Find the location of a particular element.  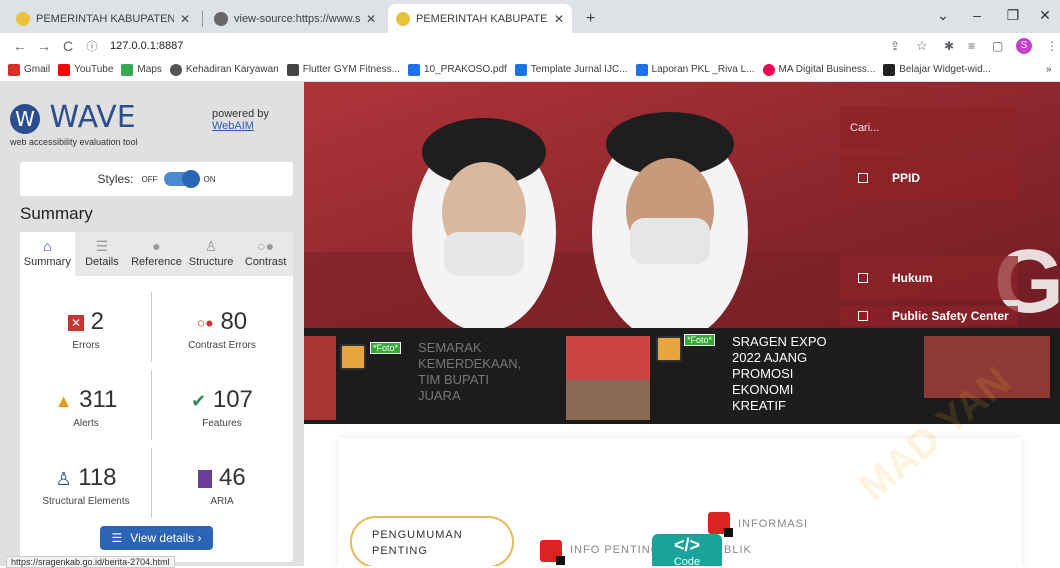

alerts-count: 311 is located at coordinates (98, 399).